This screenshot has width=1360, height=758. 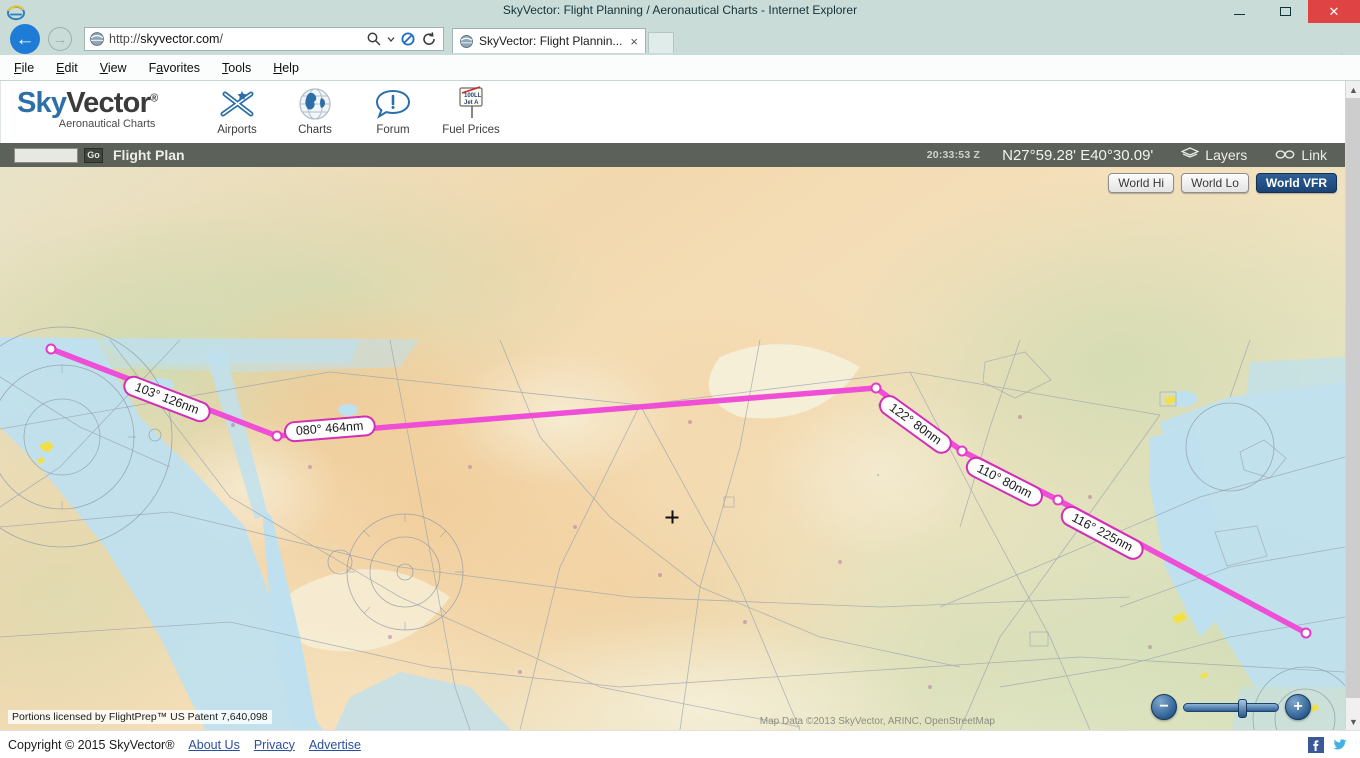 What do you see at coordinates (1190, 155) in the screenshot?
I see `layers-icon` at bounding box center [1190, 155].